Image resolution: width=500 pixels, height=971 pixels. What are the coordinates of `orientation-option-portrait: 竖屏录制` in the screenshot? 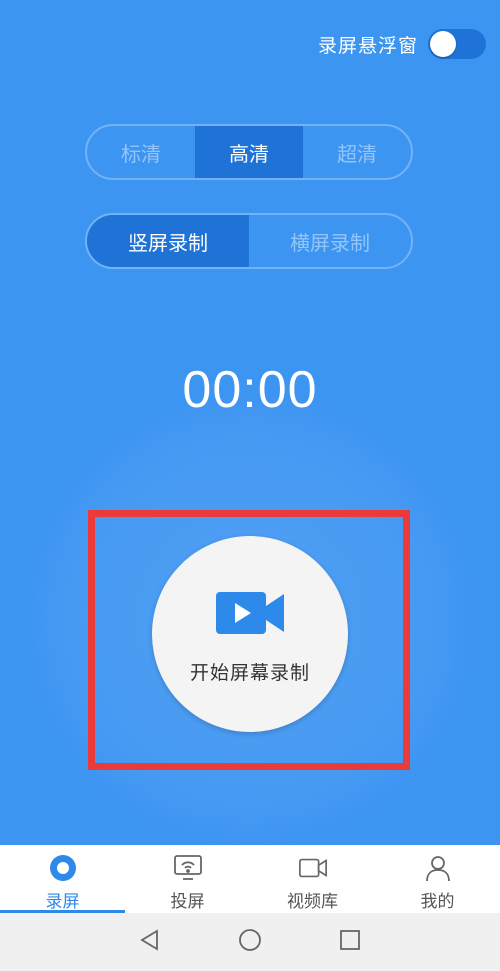 It's located at (168, 241).